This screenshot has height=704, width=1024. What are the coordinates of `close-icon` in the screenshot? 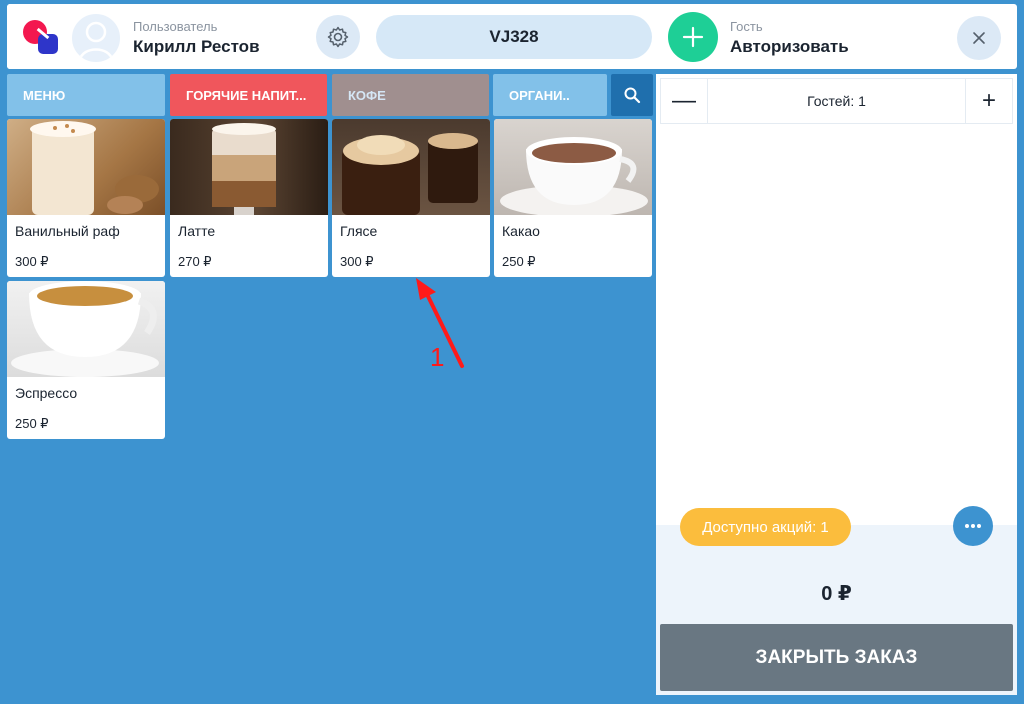 It's located at (979, 38).